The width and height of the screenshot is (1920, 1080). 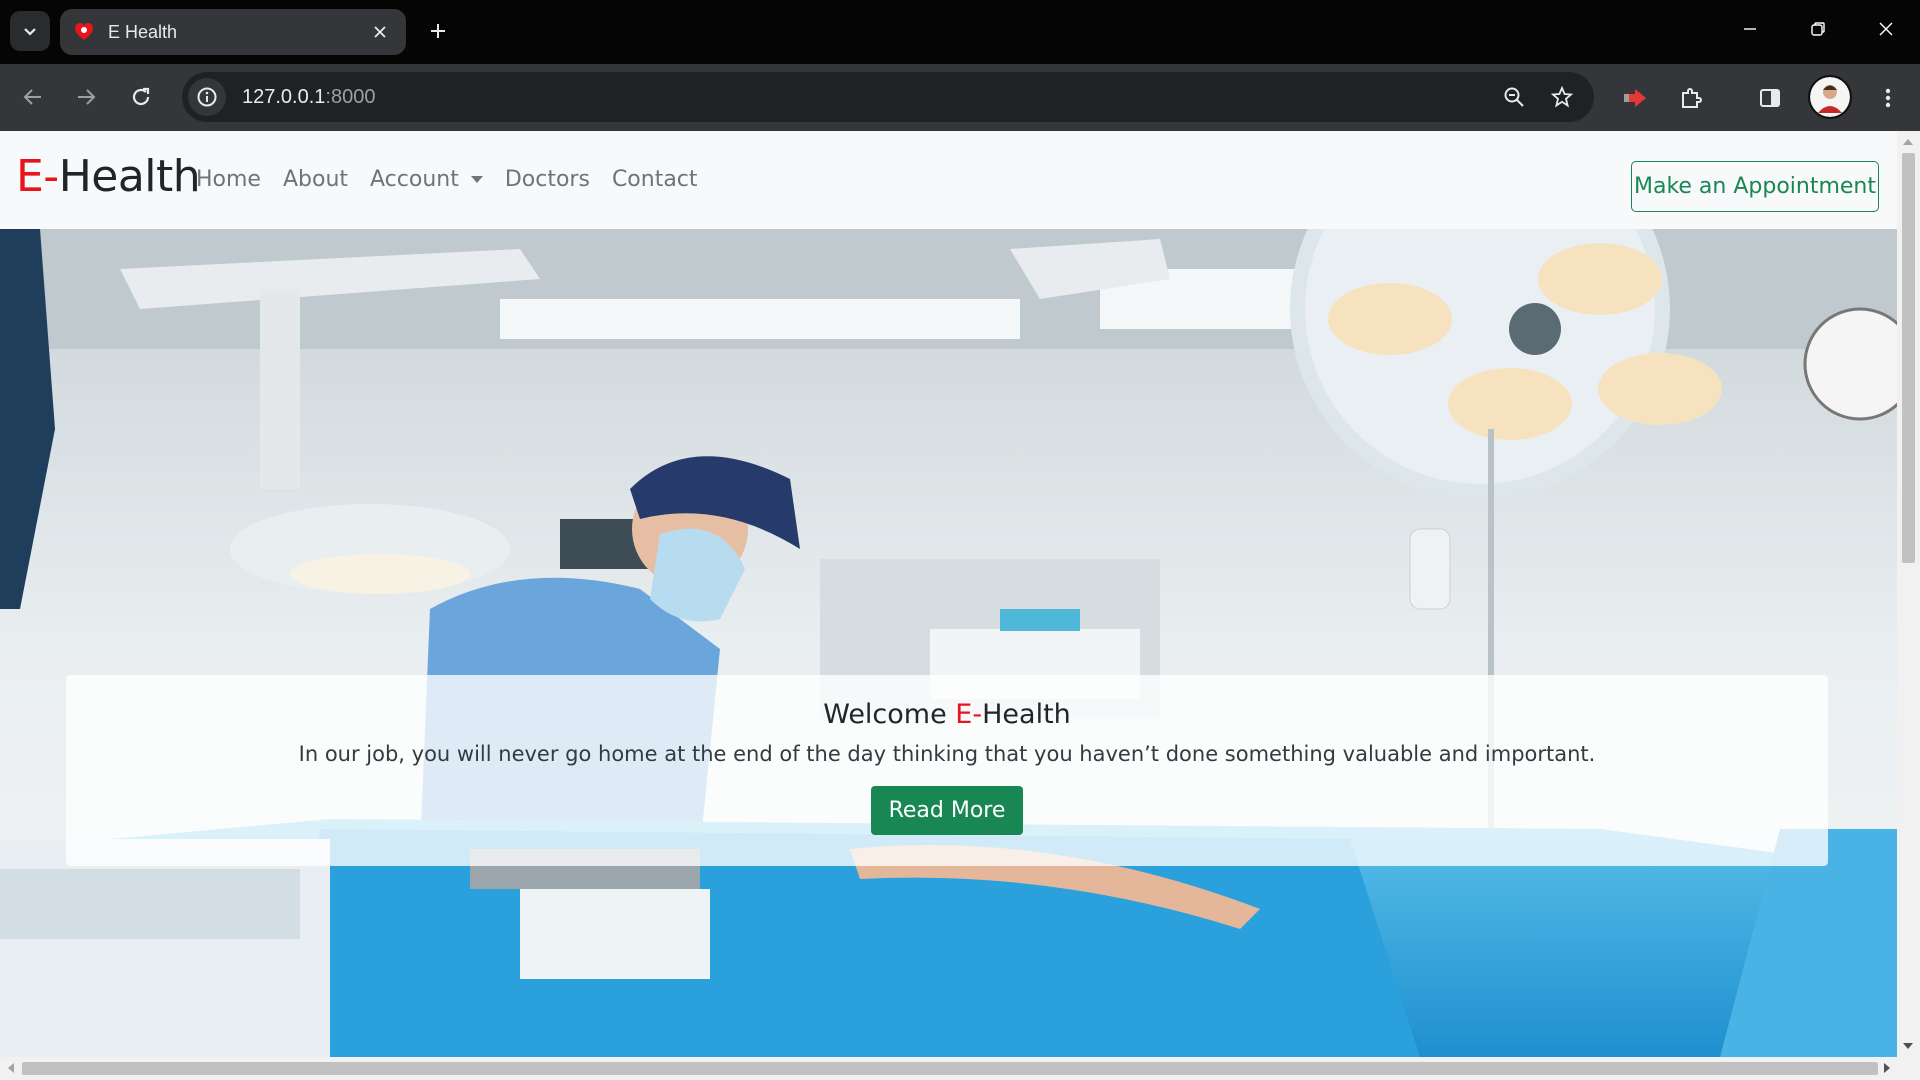 What do you see at coordinates (233, 32) in the screenshot?
I see `active-tab: E Health` at bounding box center [233, 32].